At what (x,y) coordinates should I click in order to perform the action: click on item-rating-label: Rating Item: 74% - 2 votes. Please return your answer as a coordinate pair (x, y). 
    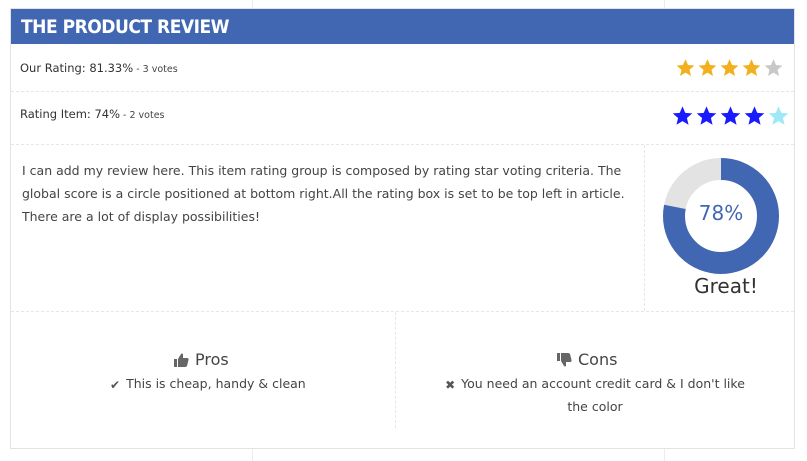
    Looking at the image, I should click on (92, 114).